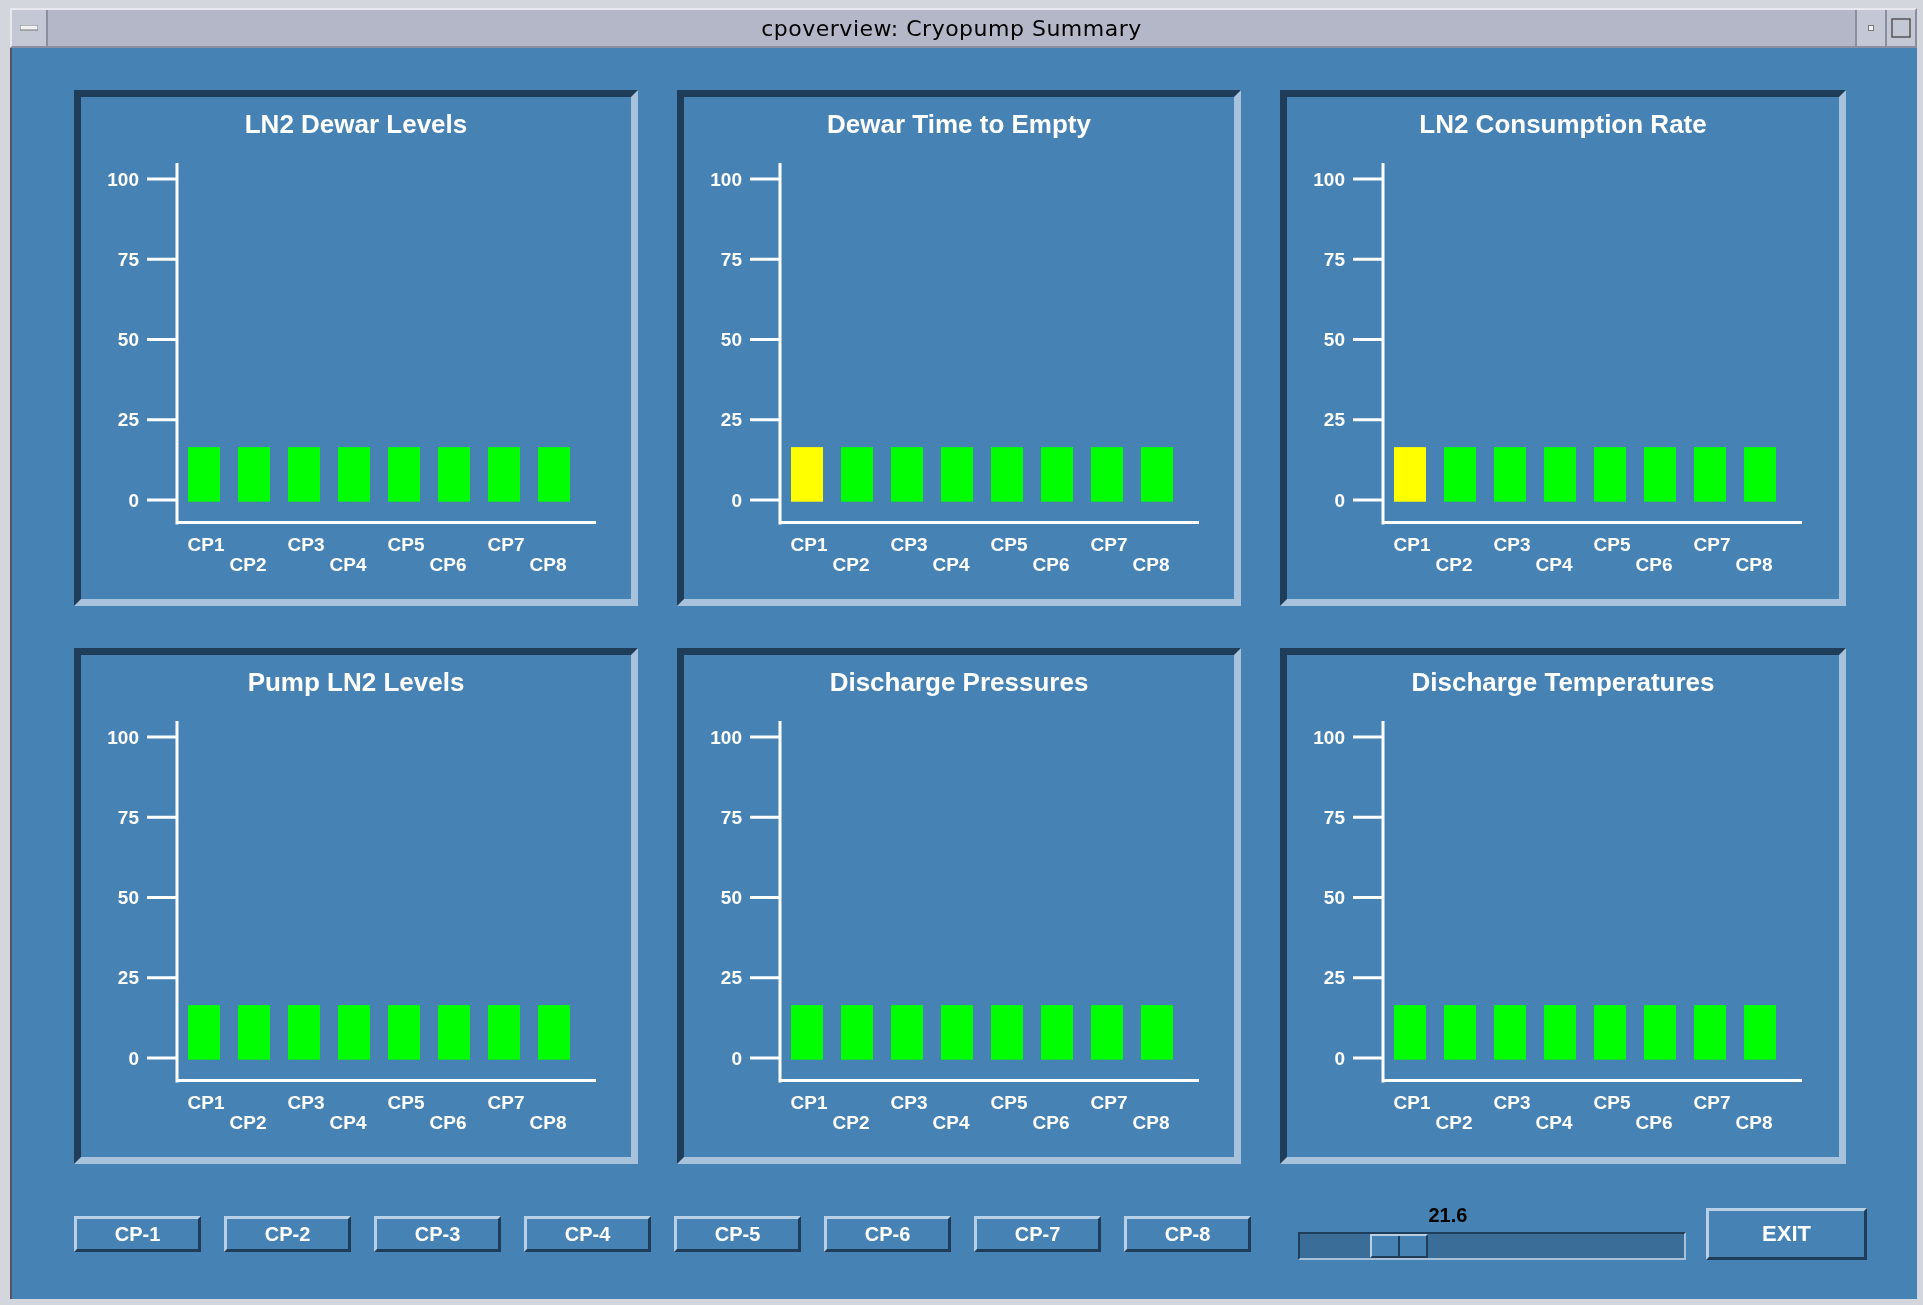  What do you see at coordinates (1187, 1234) in the screenshot?
I see `pump-button: CP-8` at bounding box center [1187, 1234].